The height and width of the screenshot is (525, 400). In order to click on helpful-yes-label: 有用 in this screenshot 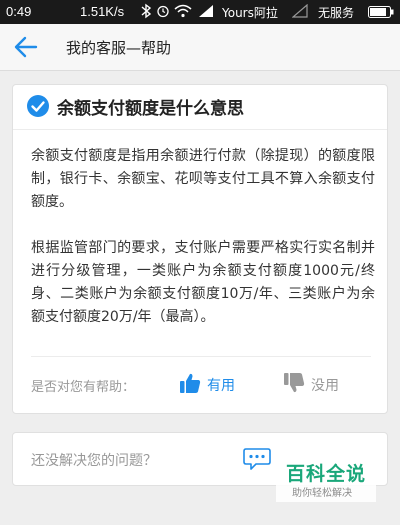, I will do `click(221, 386)`.